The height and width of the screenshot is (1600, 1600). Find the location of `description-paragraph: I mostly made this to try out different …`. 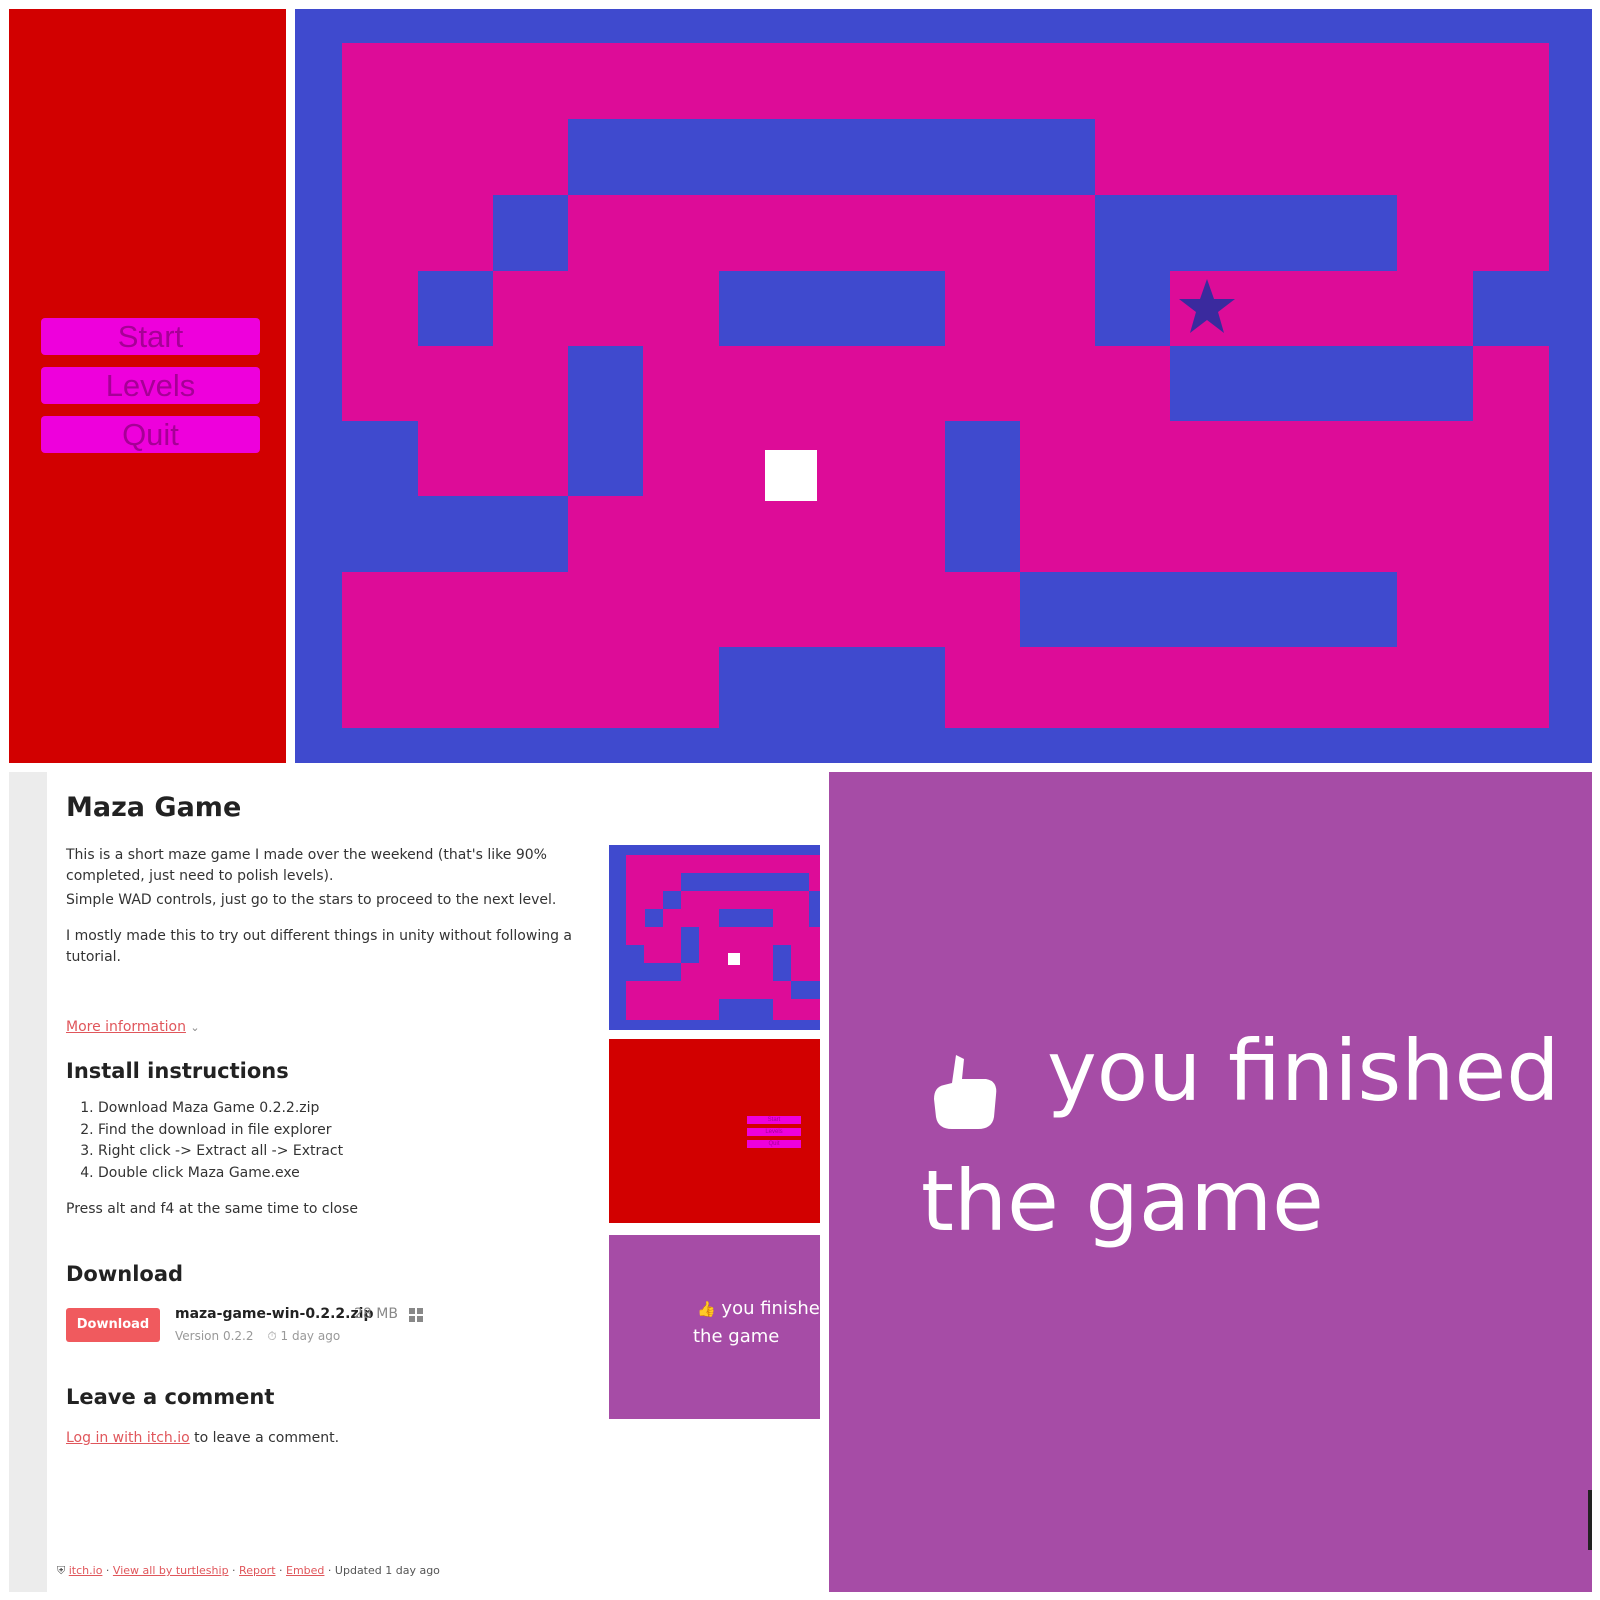

description-paragraph: I mostly made this to try out different … is located at coordinates (319, 946).